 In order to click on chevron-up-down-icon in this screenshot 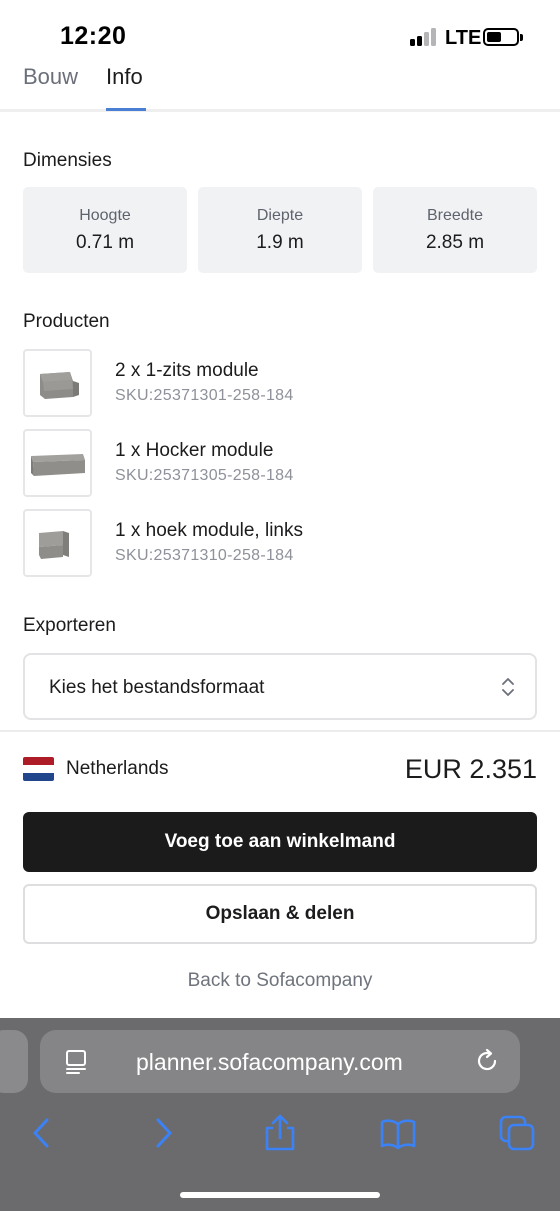, I will do `click(508, 687)`.